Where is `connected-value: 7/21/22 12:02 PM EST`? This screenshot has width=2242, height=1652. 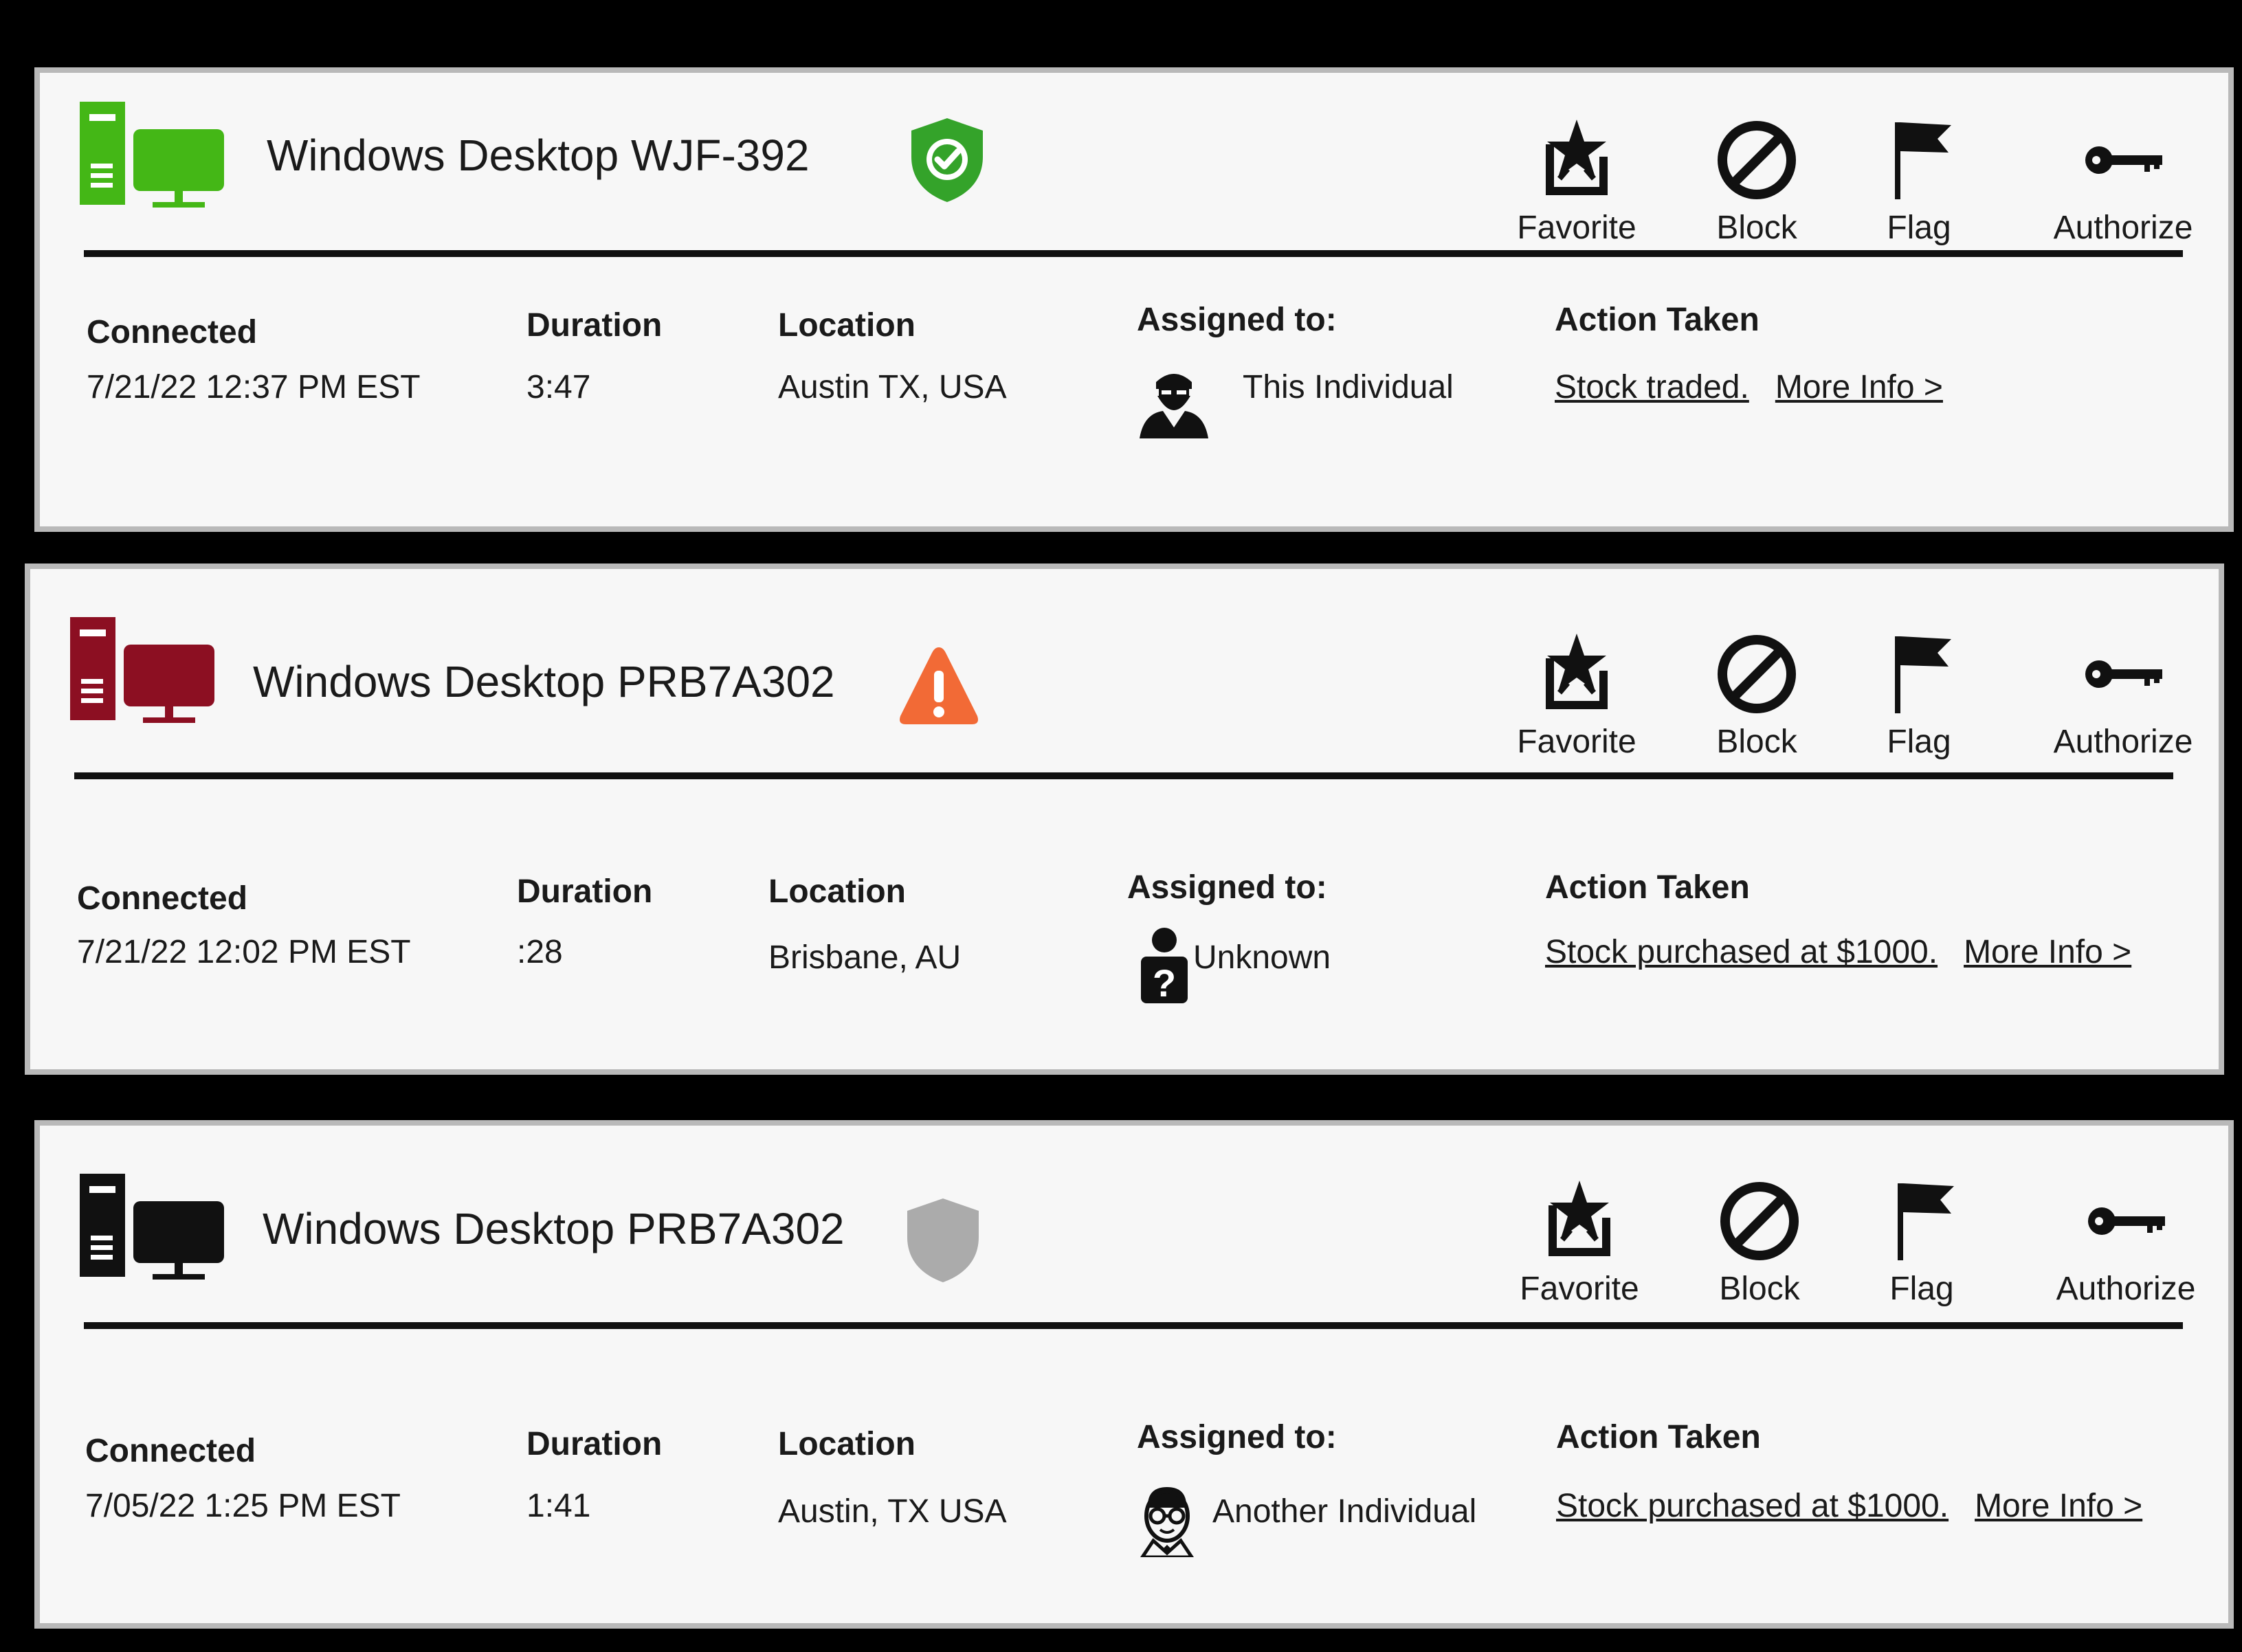
connected-value: 7/21/22 12:02 PM EST is located at coordinates (244, 952).